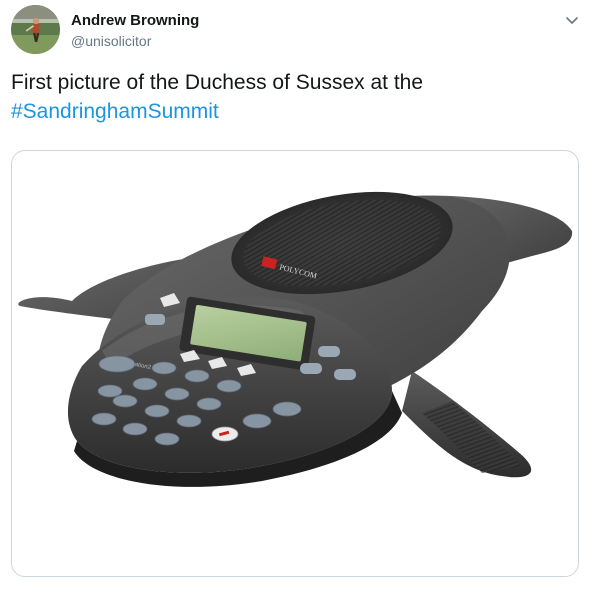  Describe the element at coordinates (111, 41) in the screenshot. I see `author-handle: @unisolicitor` at that location.